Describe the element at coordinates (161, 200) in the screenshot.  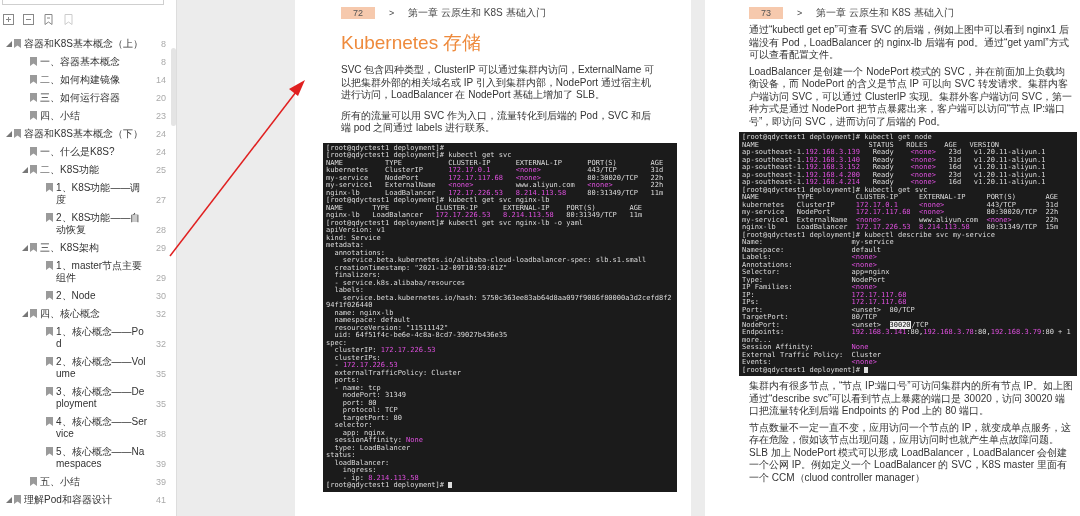
I see `page-number: 27` at that location.